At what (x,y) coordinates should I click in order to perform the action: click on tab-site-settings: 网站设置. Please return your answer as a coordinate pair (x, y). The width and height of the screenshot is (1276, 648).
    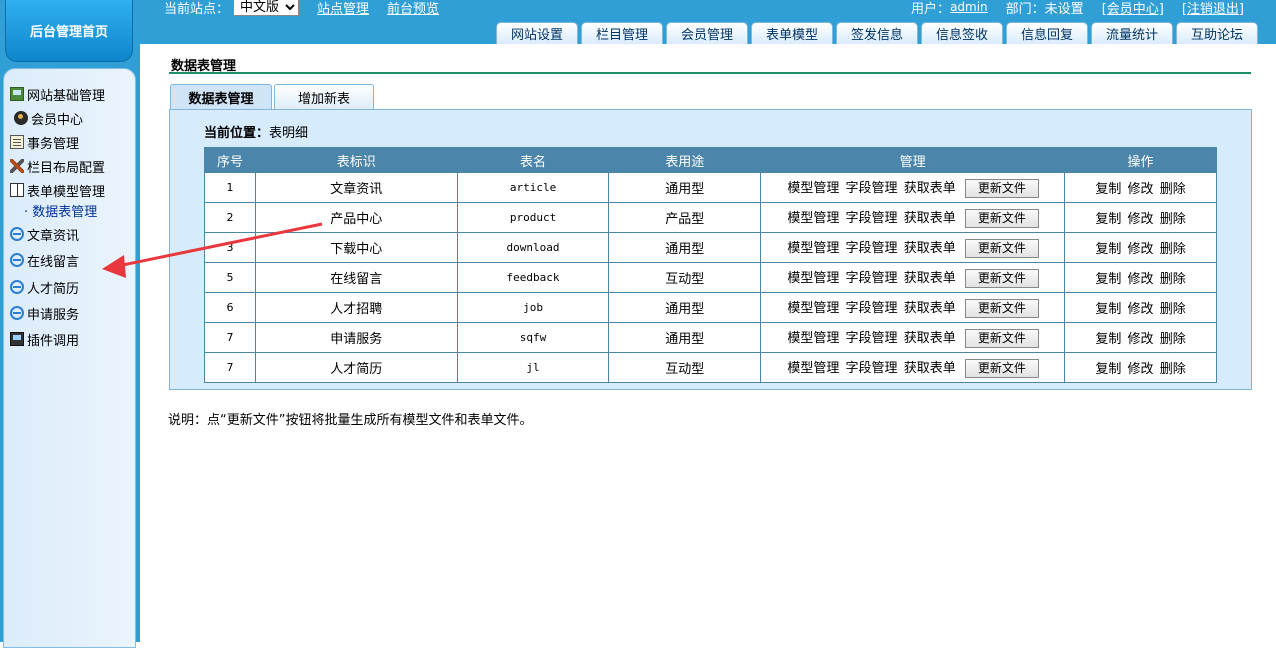
    Looking at the image, I should click on (537, 33).